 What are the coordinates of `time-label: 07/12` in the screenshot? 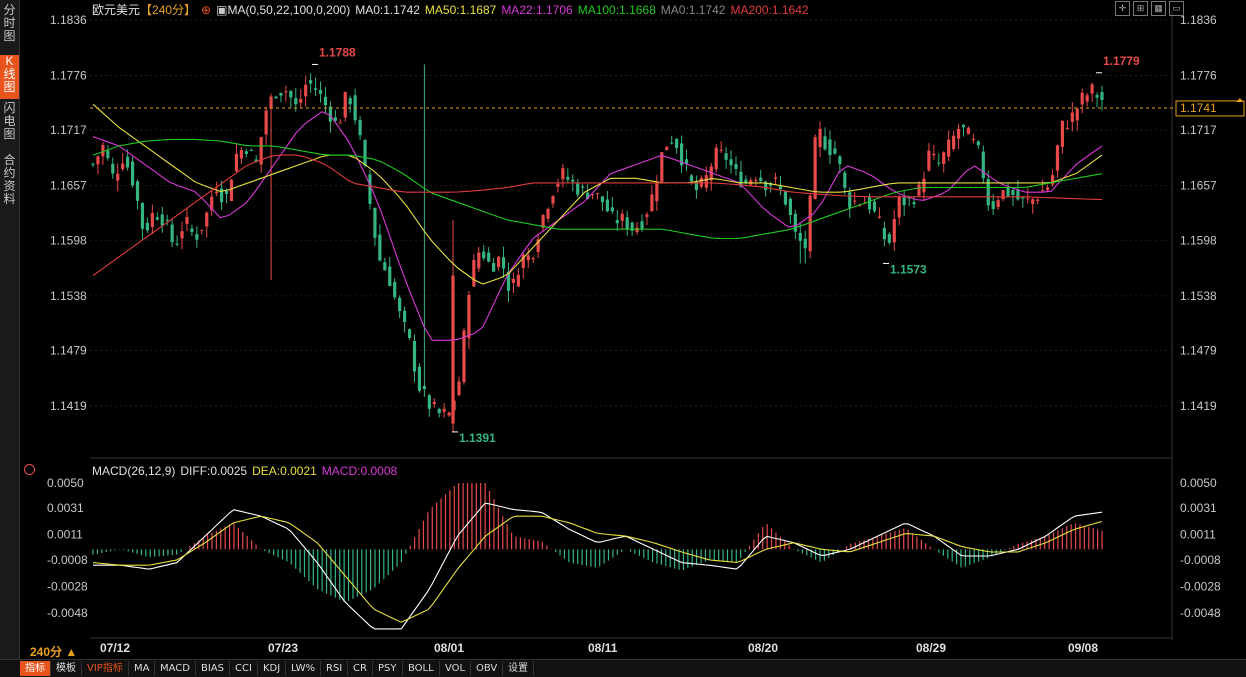 It's located at (115, 648).